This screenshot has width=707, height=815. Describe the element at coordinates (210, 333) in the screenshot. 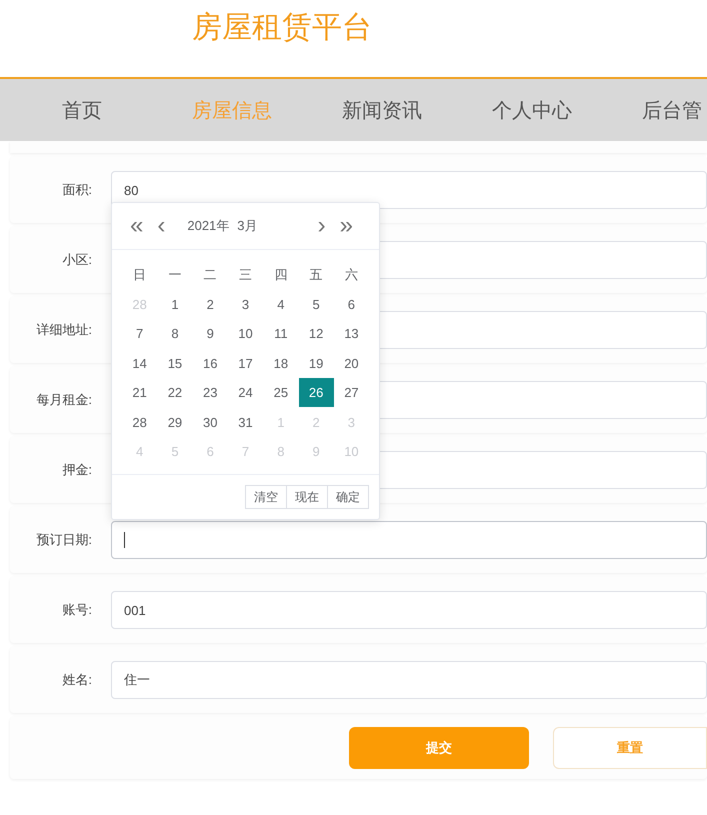

I see `calendar-day: 9` at that location.